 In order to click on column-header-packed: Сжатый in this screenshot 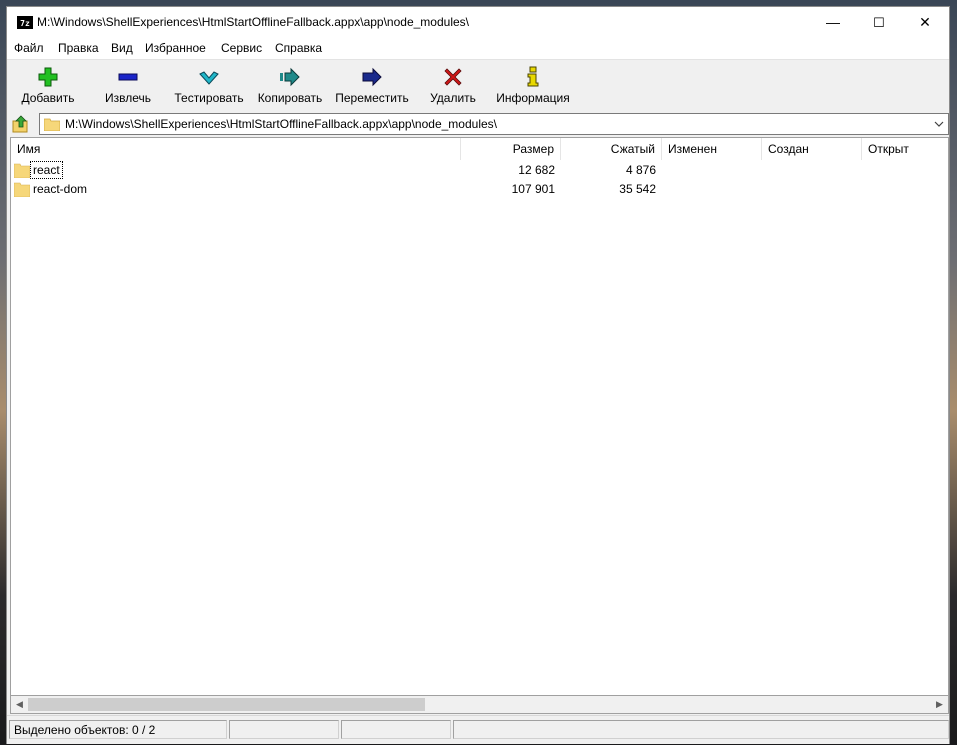, I will do `click(611, 149)`.